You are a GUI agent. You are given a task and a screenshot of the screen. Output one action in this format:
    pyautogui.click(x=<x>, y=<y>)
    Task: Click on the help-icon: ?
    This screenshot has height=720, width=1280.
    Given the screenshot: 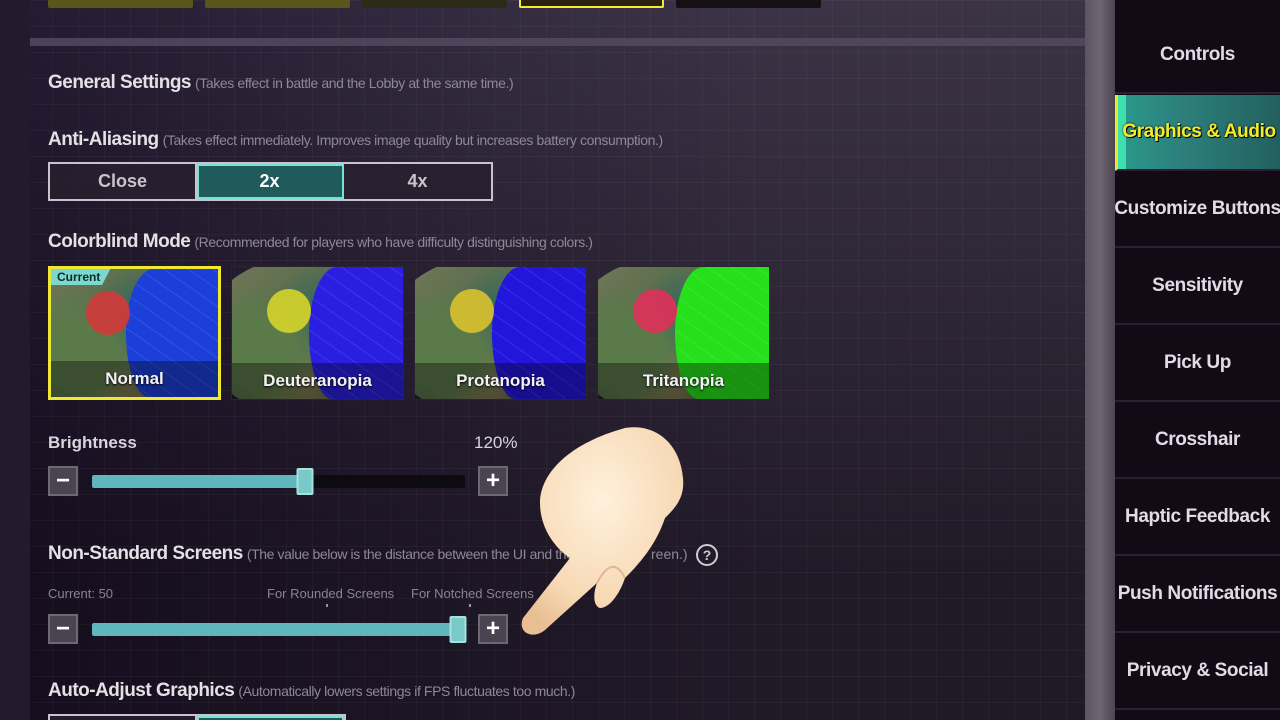 What is the action you would take?
    pyautogui.click(x=707, y=555)
    